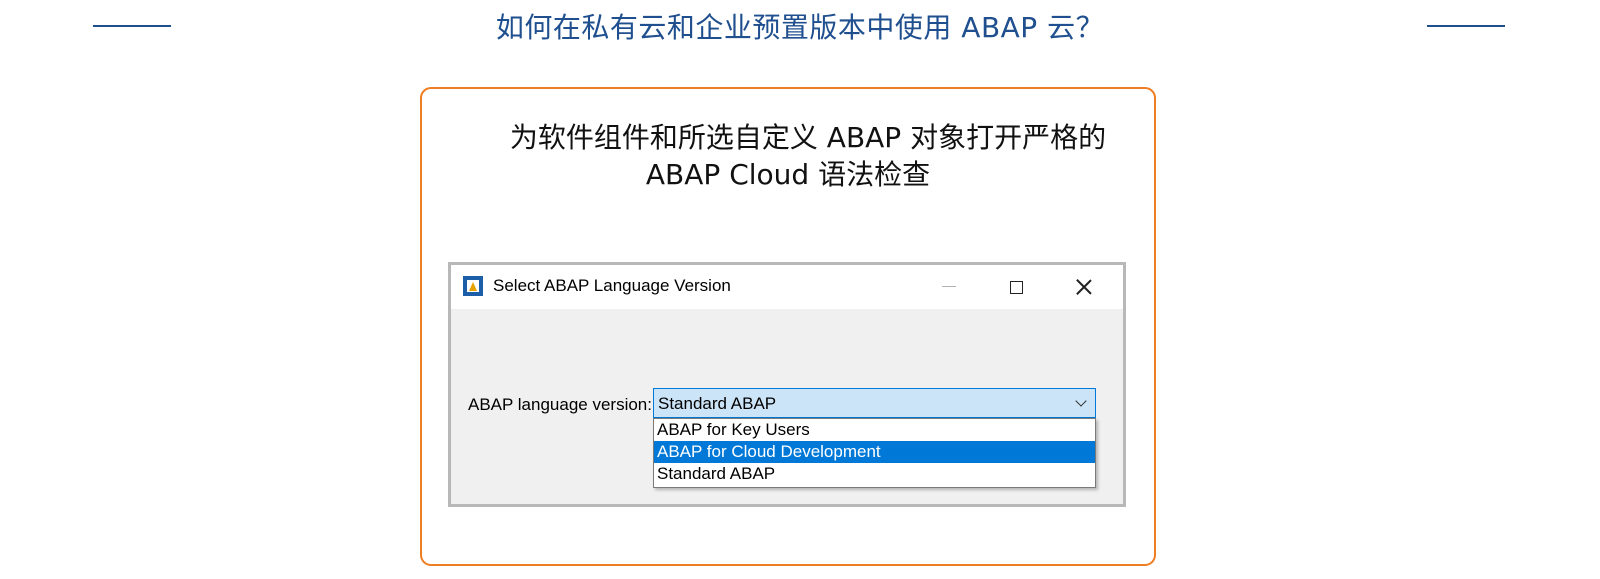  Describe the element at coordinates (874, 403) in the screenshot. I see `language-version-select: Standard ABAP` at that location.